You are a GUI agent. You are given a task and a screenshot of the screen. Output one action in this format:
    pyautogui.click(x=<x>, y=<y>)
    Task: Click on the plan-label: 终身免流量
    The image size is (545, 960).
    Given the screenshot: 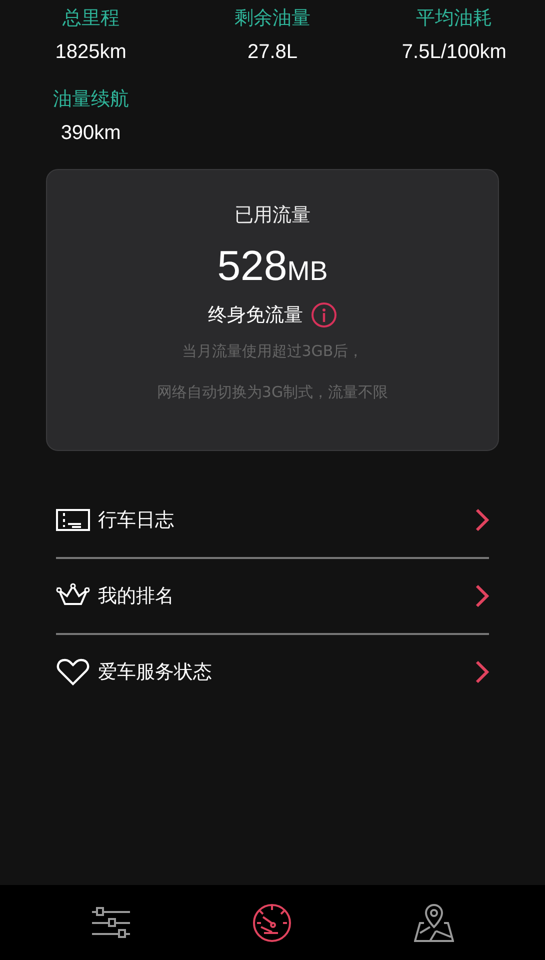 What is the action you would take?
    pyautogui.click(x=255, y=315)
    